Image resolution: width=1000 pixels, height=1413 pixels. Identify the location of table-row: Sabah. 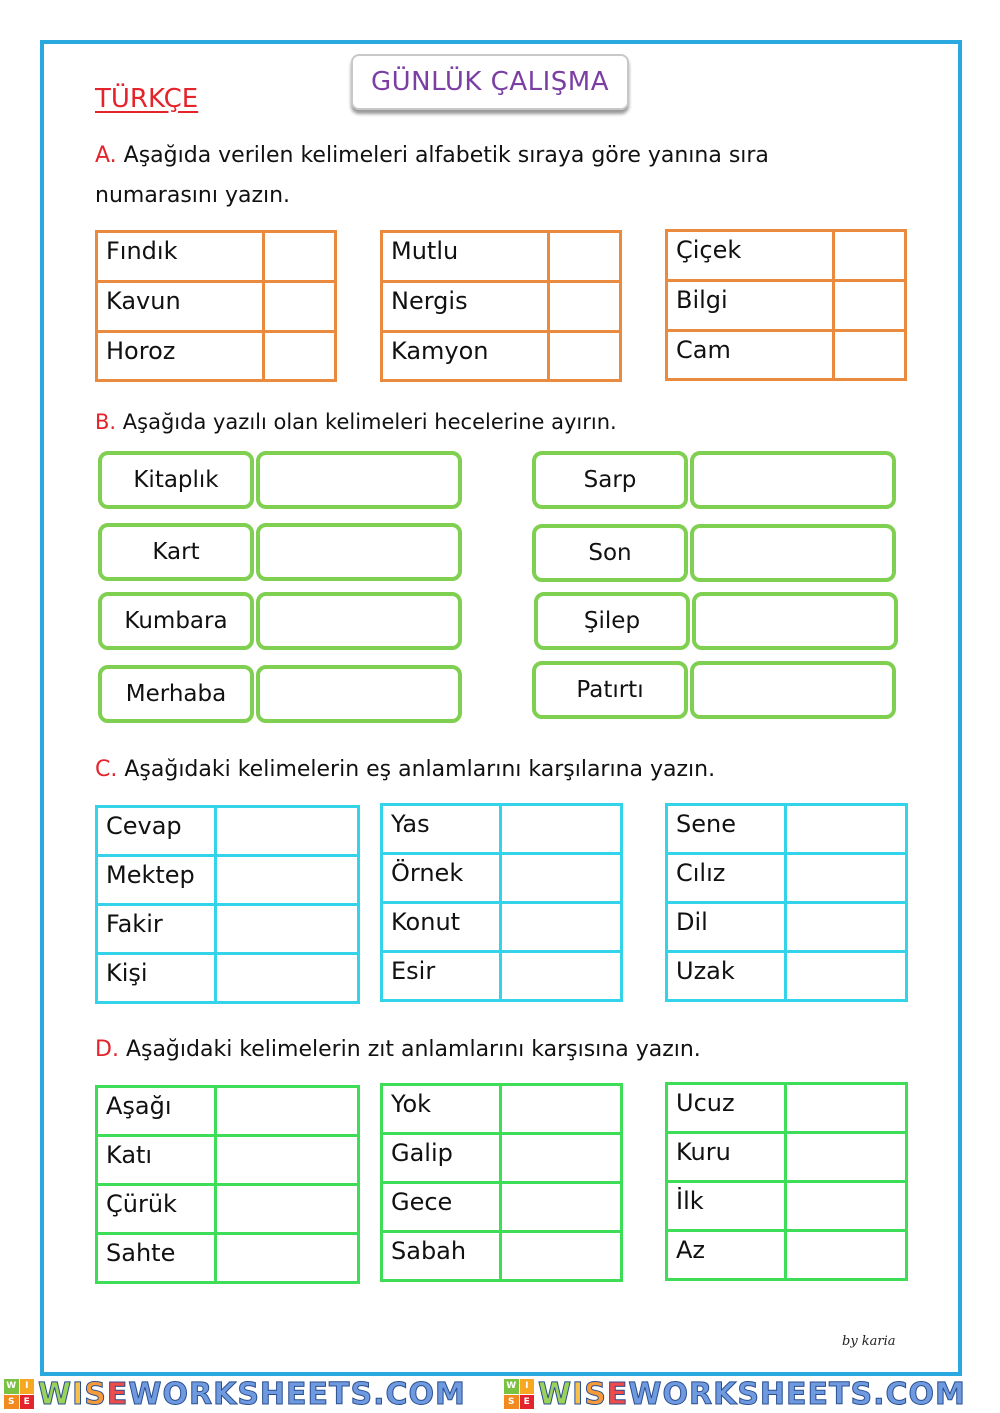
(501, 1256).